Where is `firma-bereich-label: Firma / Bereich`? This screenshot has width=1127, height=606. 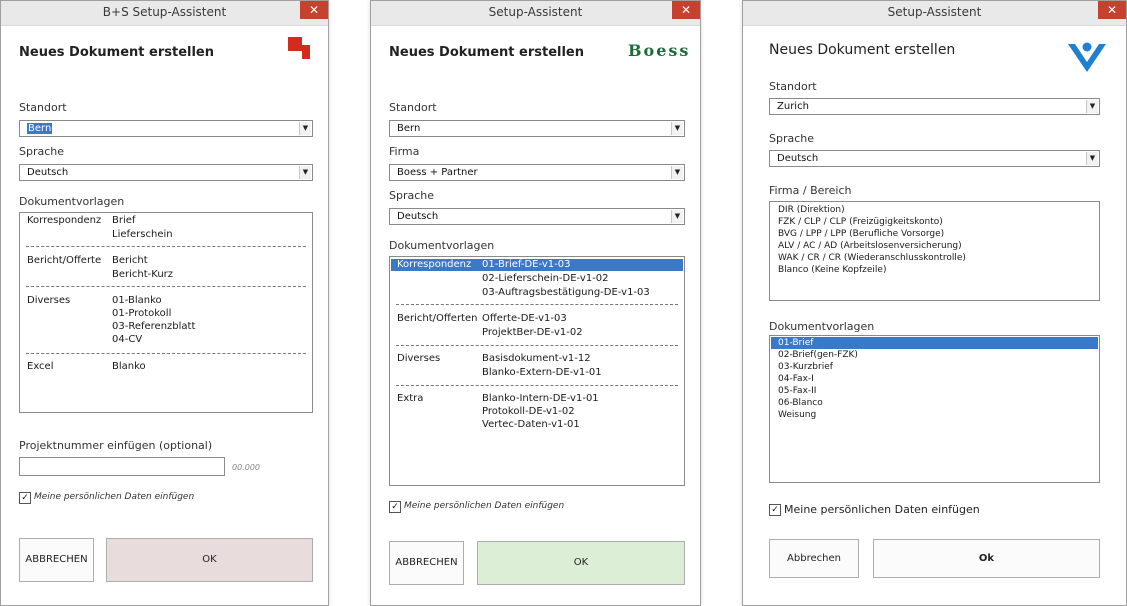
firma-bereich-label: Firma / Bereich is located at coordinates (810, 190).